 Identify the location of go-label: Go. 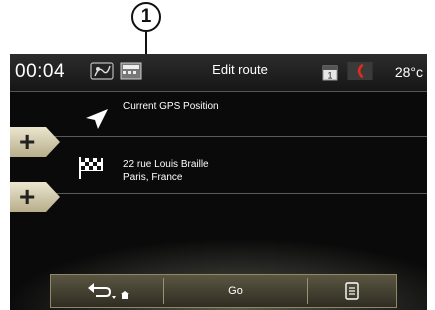
(235, 291).